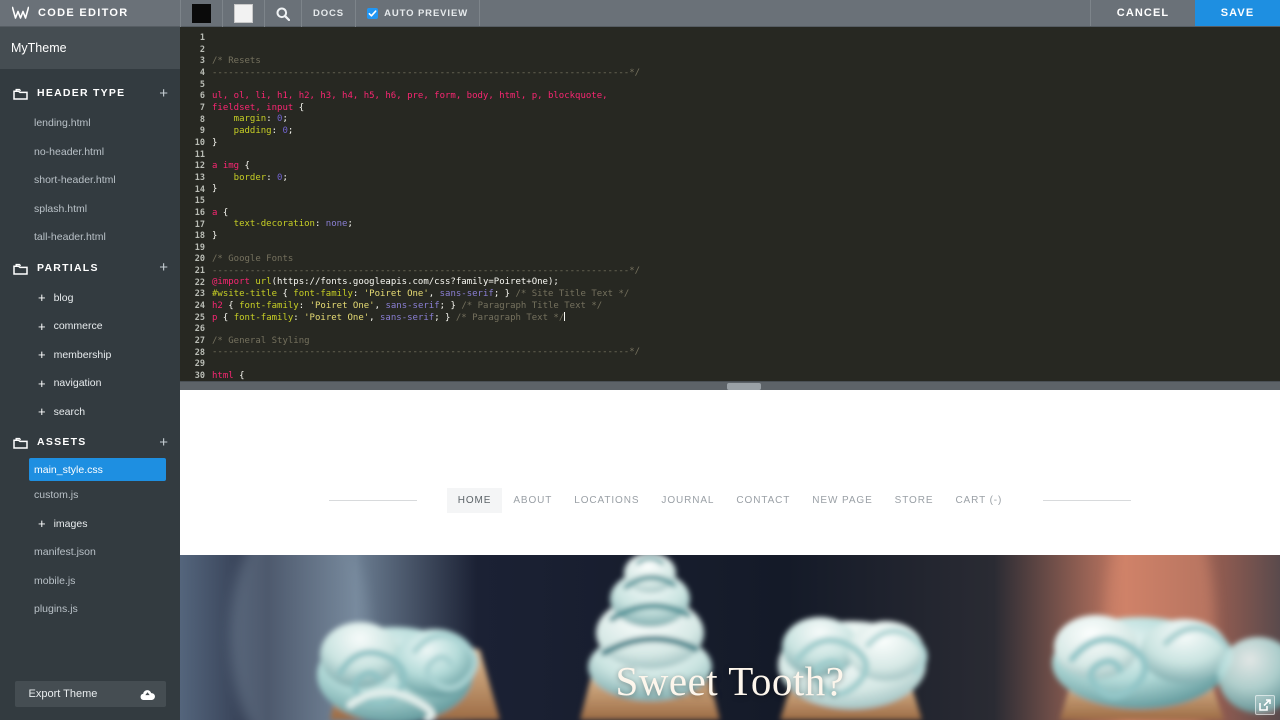  I want to click on nav-rule-left, so click(372, 500).